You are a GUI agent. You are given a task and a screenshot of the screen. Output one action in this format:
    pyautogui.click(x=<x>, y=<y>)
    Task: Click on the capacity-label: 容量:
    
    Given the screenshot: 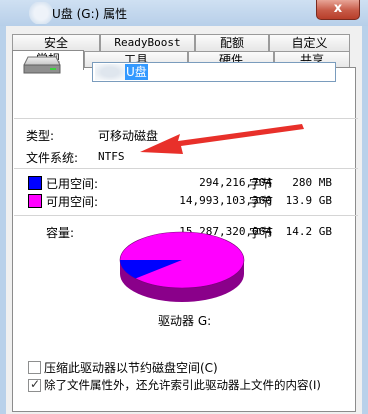 What is the action you would take?
    pyautogui.click(x=60, y=233)
    